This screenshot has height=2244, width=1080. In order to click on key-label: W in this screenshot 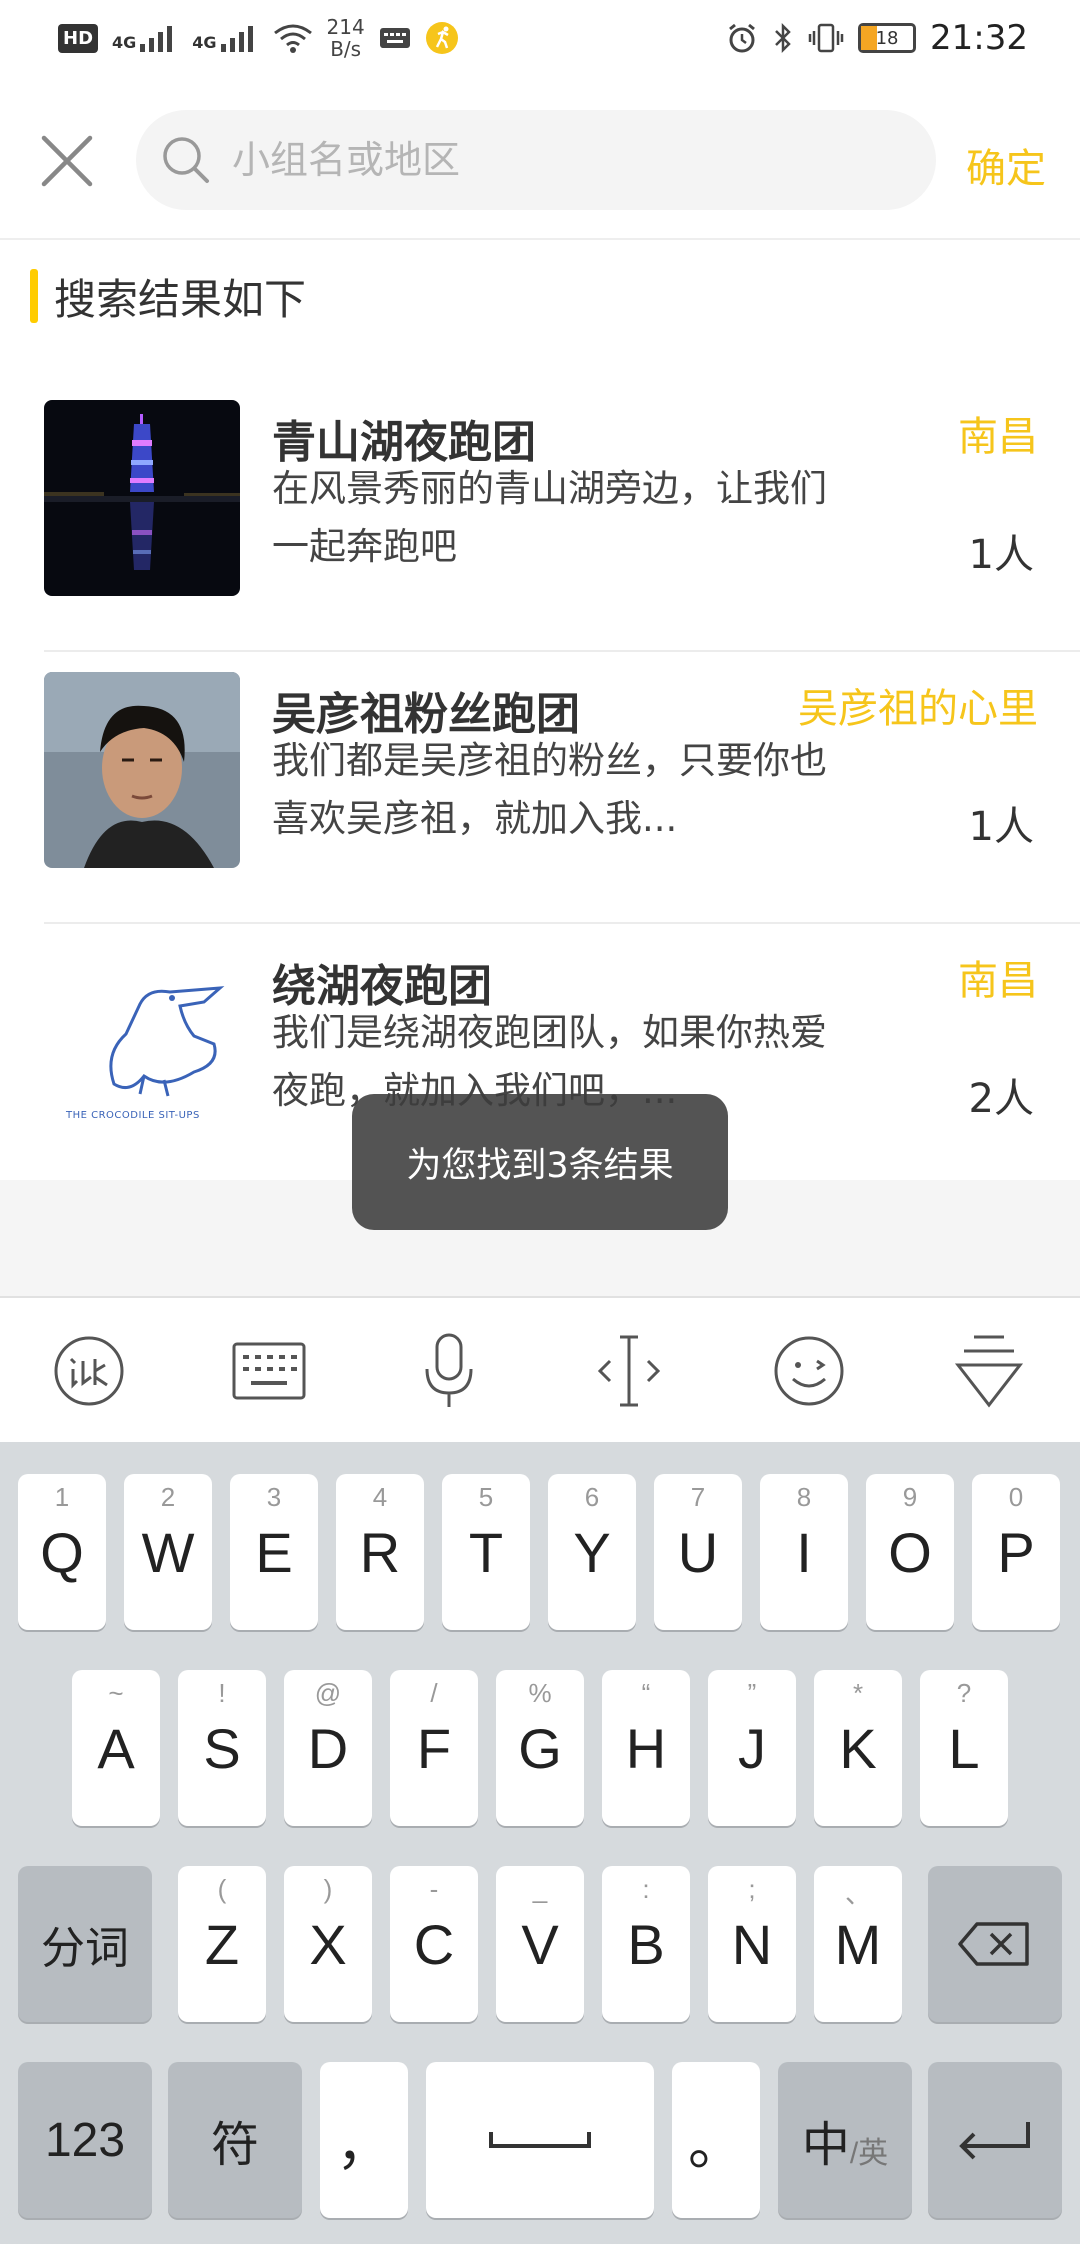, I will do `click(168, 1552)`.